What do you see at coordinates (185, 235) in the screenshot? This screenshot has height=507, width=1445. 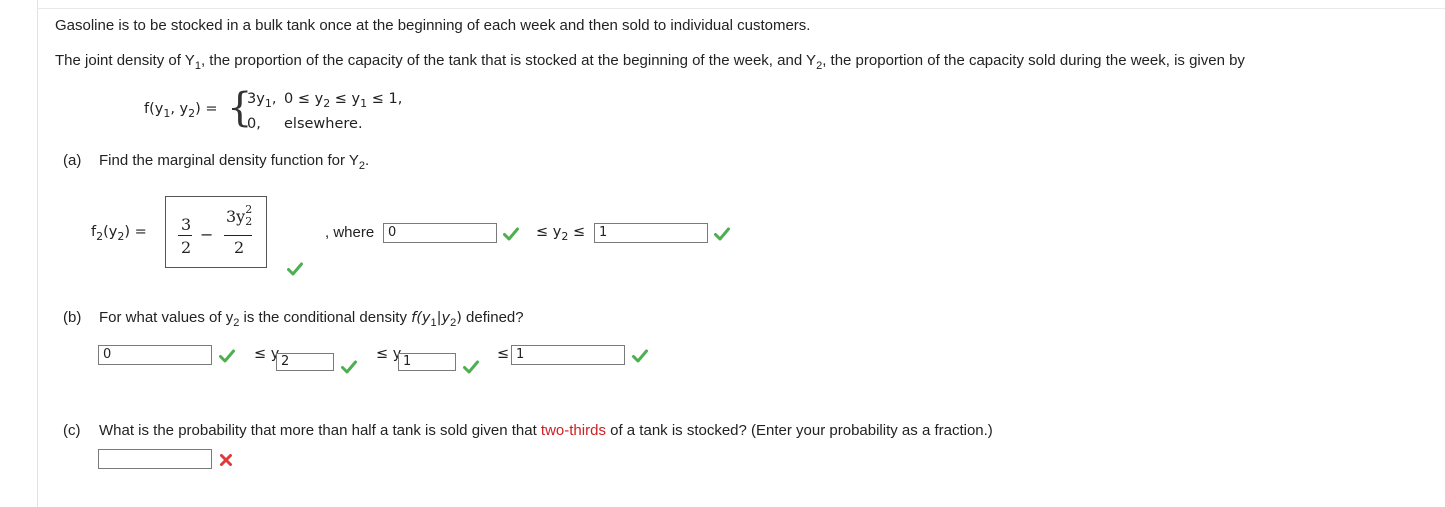 I see `frac1-bar` at bounding box center [185, 235].